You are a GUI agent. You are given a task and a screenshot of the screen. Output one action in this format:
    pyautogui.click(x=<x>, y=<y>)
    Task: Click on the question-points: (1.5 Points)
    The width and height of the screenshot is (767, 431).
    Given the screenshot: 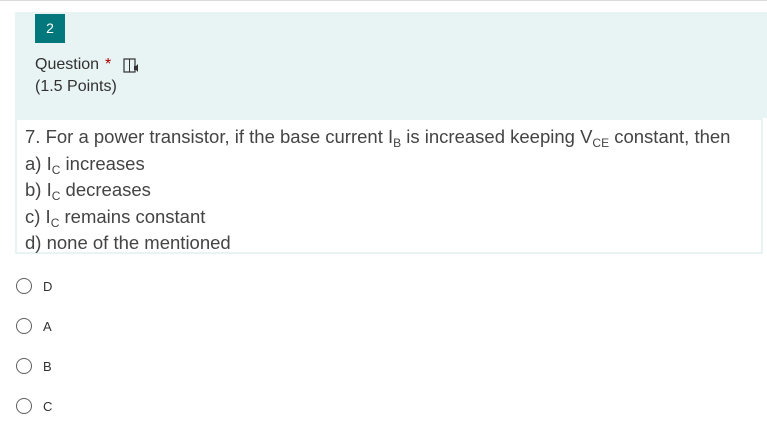 What is the action you would take?
    pyautogui.click(x=76, y=86)
    